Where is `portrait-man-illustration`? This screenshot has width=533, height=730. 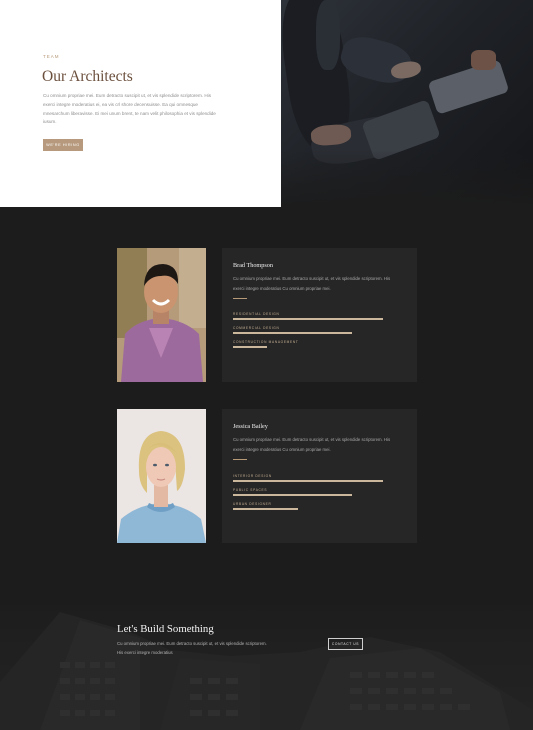 portrait-man-illustration is located at coordinates (161, 315).